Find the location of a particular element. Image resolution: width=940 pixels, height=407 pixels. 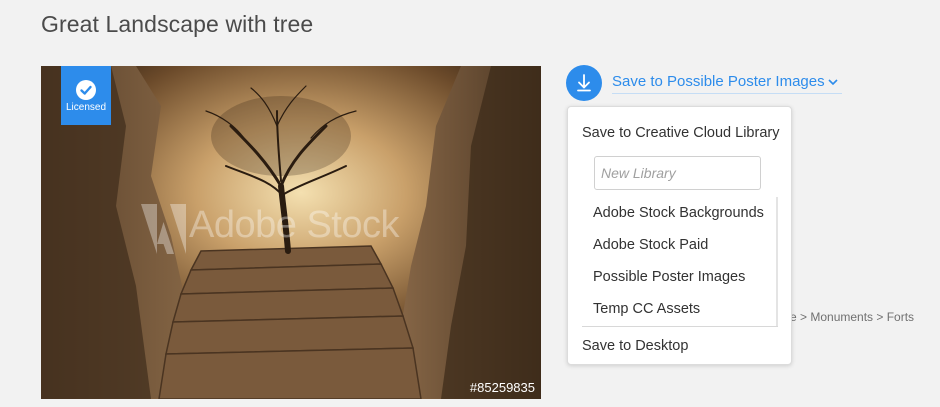

adobe-logo-icon is located at coordinates (163, 229).